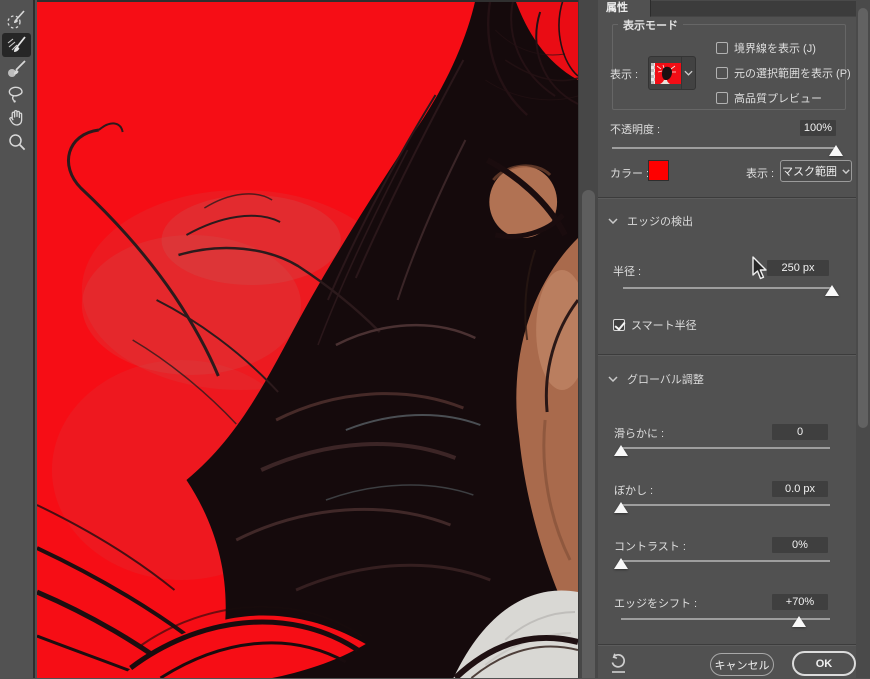 The height and width of the screenshot is (679, 870). I want to click on radius-slider-track, so click(727, 288).